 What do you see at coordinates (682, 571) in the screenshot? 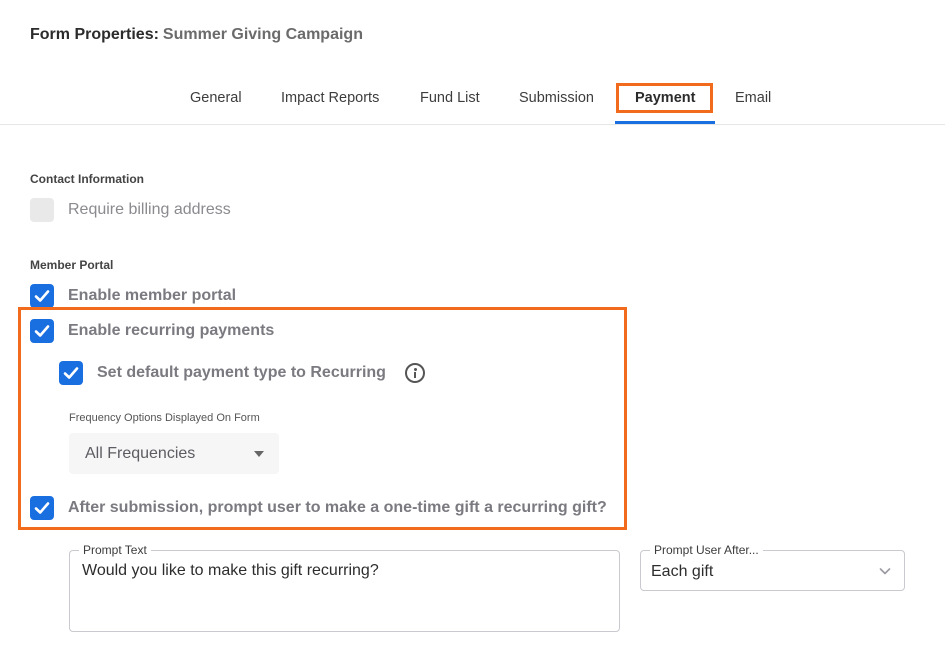
I see `prompt-user-after-value: Each gift` at bounding box center [682, 571].